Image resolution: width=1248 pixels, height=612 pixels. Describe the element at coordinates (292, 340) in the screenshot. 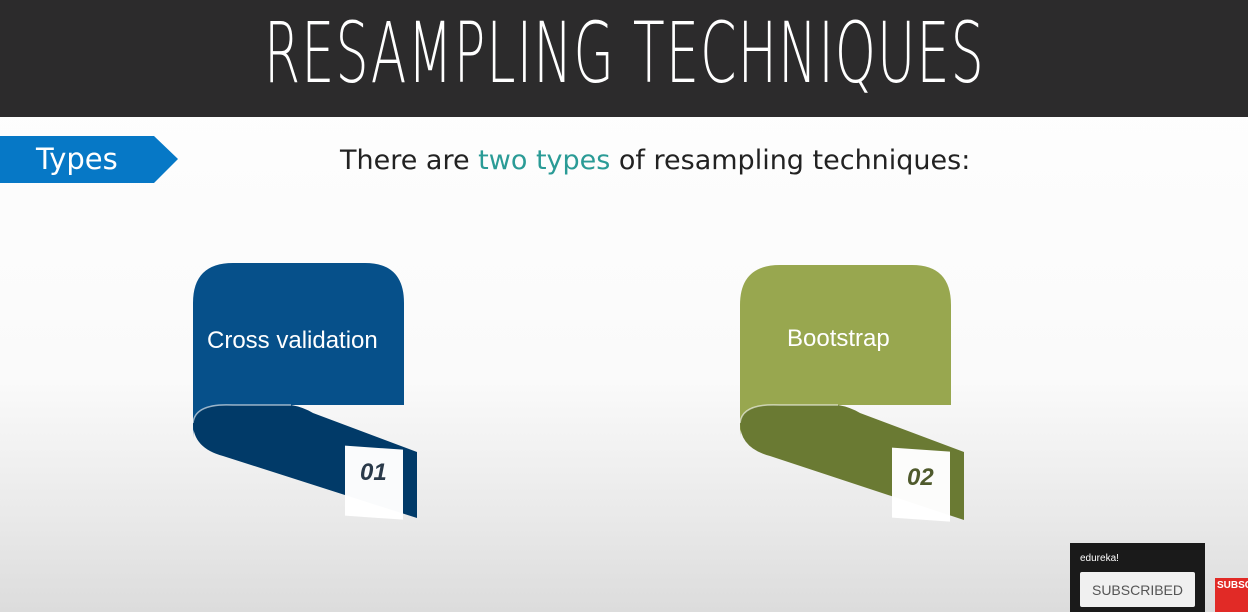

I see `card-label-01: Cross validation` at that location.